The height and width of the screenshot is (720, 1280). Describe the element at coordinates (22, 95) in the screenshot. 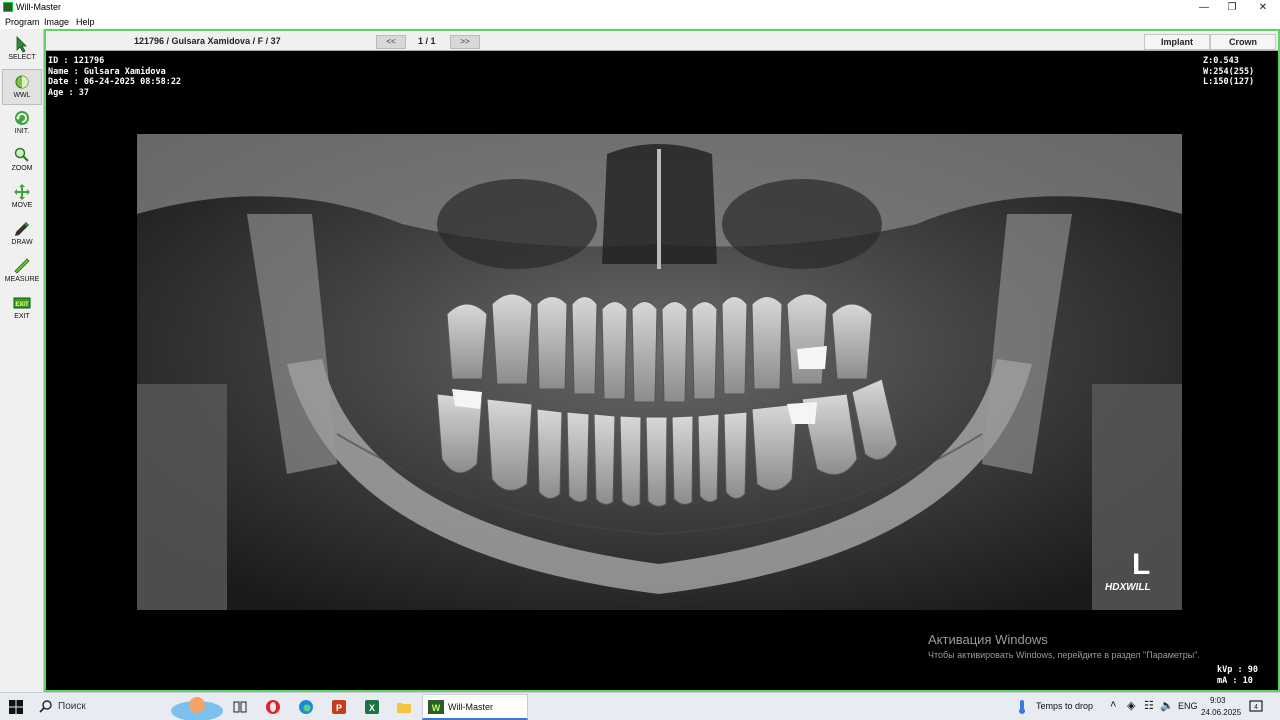

I see `tool-wwl-label: WWL` at that location.